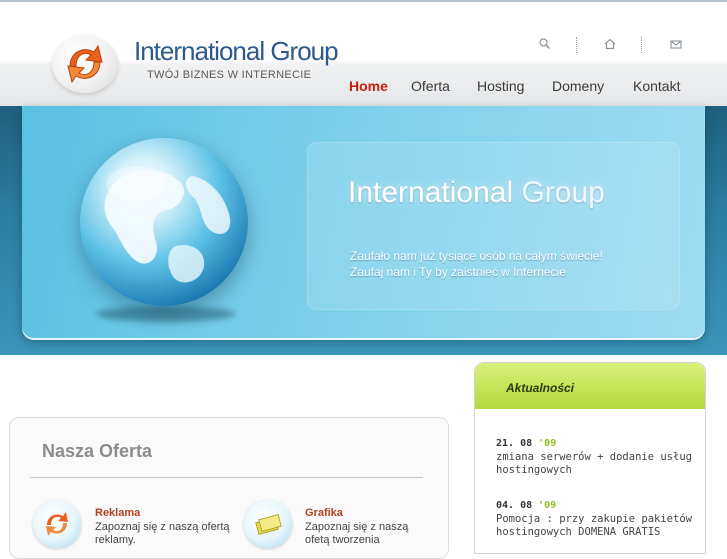 This screenshot has height=559, width=727. What do you see at coordinates (545, 44) in the screenshot?
I see `search-icon` at bounding box center [545, 44].